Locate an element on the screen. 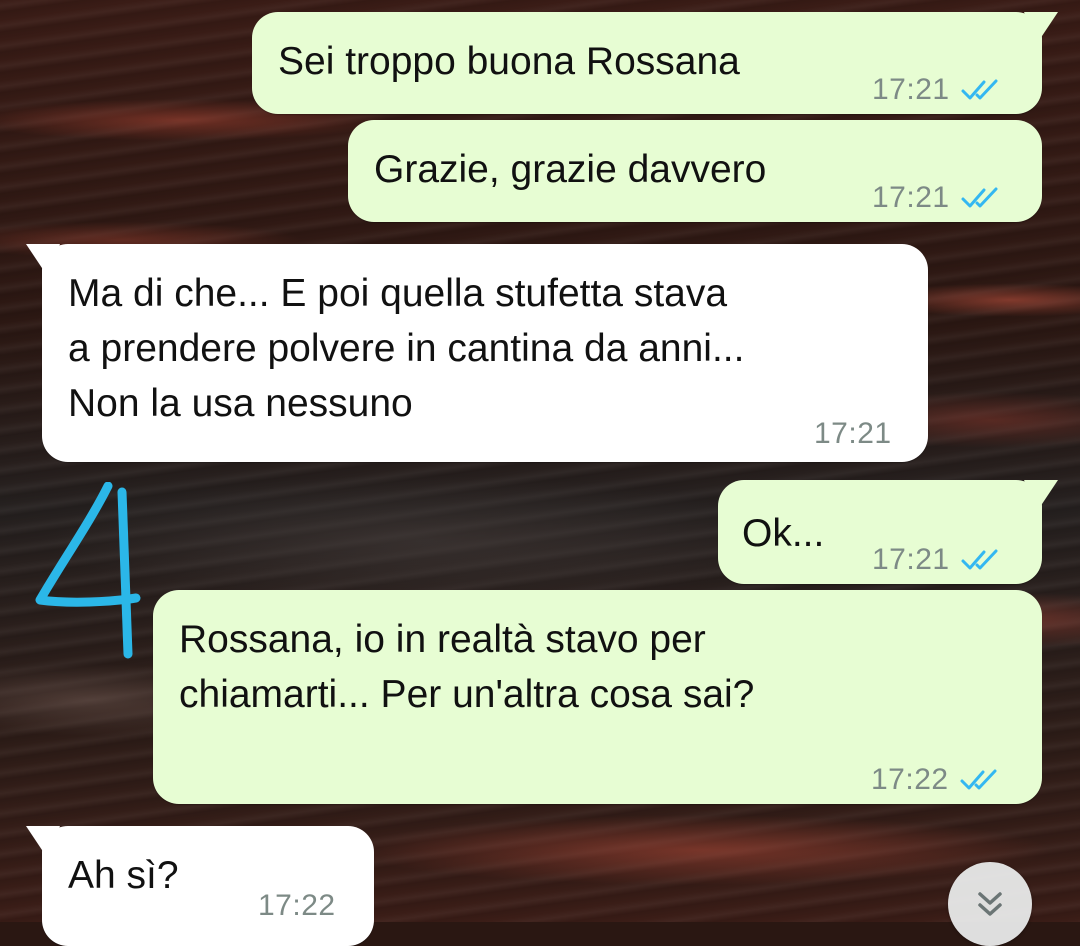 The height and width of the screenshot is (946, 1080). message-text: Ah sì? is located at coordinates (123, 875).